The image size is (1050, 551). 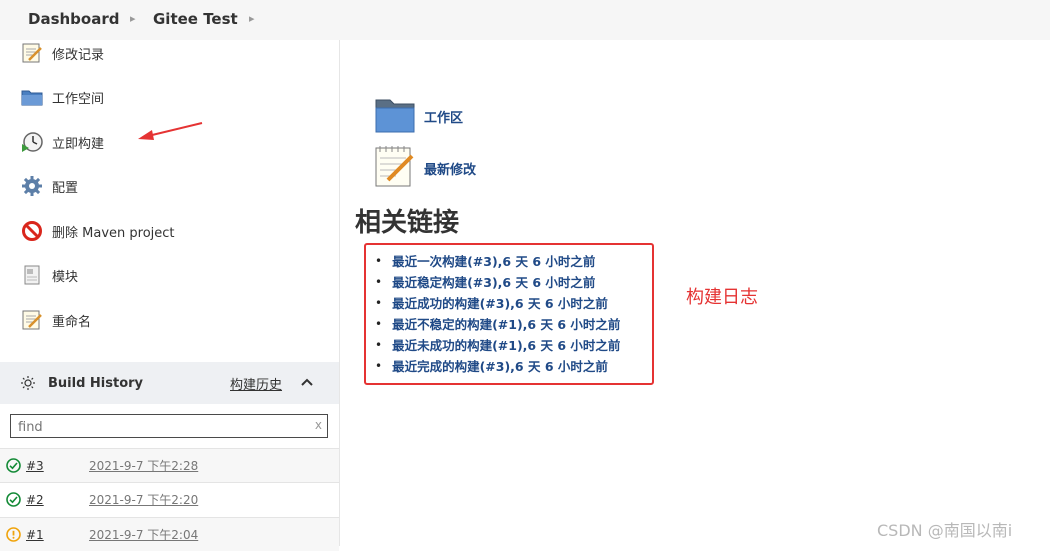 What do you see at coordinates (722, 297) in the screenshot?
I see `annotation-build-log-label: 构建日志` at bounding box center [722, 297].